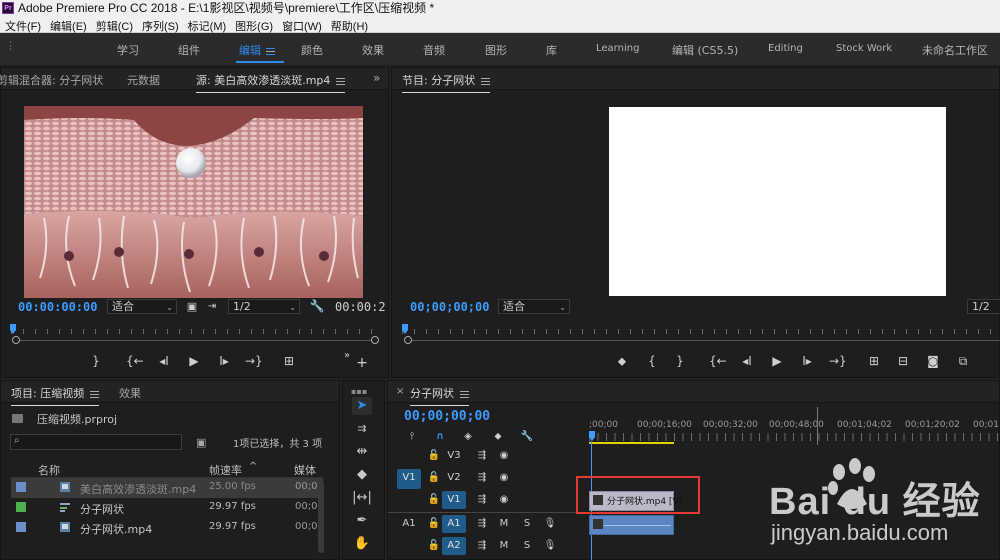  I want to click on program-zoom-bar, so click(704, 340).